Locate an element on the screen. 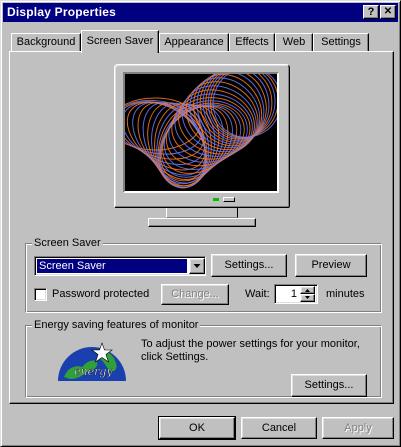 Image resolution: width=401 pixels, height=447 pixels. tab-background: Background is located at coordinates (46, 42).